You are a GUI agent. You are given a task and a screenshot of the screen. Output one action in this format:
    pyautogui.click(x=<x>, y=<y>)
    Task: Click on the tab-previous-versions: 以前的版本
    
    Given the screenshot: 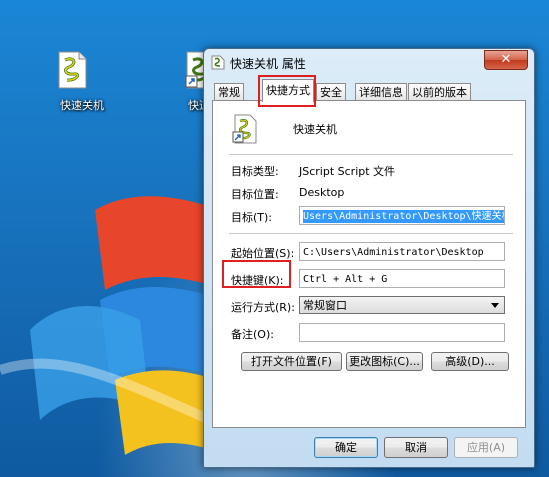 What is the action you would take?
    pyautogui.click(x=439, y=92)
    